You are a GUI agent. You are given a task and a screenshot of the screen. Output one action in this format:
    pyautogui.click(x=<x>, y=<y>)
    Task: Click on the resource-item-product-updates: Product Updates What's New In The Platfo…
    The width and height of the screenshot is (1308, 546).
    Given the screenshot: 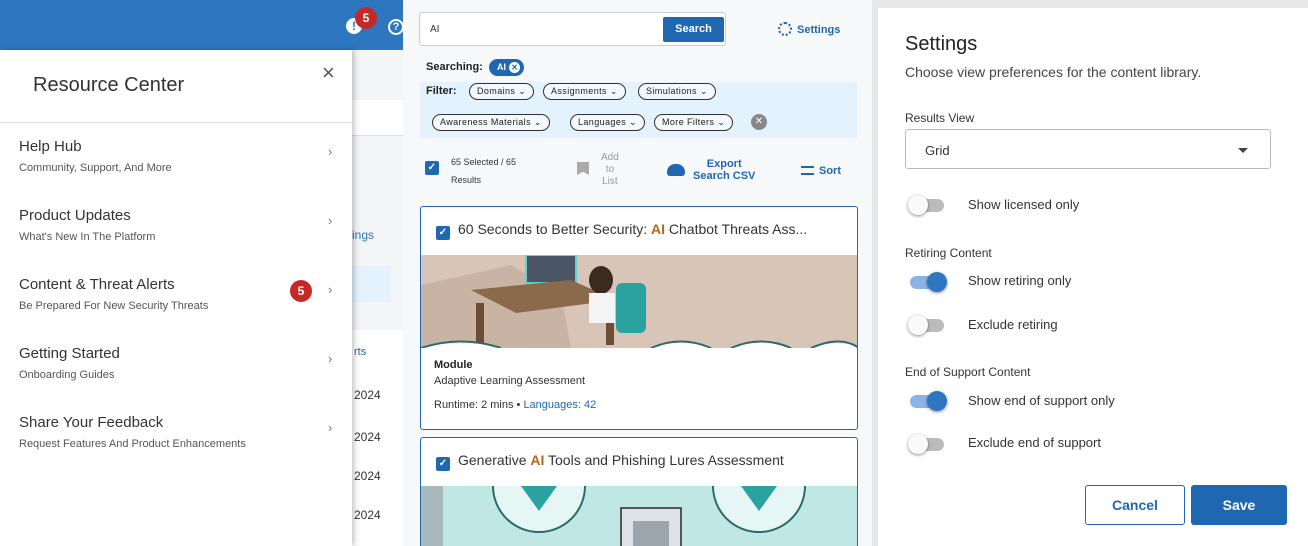 What is the action you would take?
    pyautogui.click(x=176, y=237)
    